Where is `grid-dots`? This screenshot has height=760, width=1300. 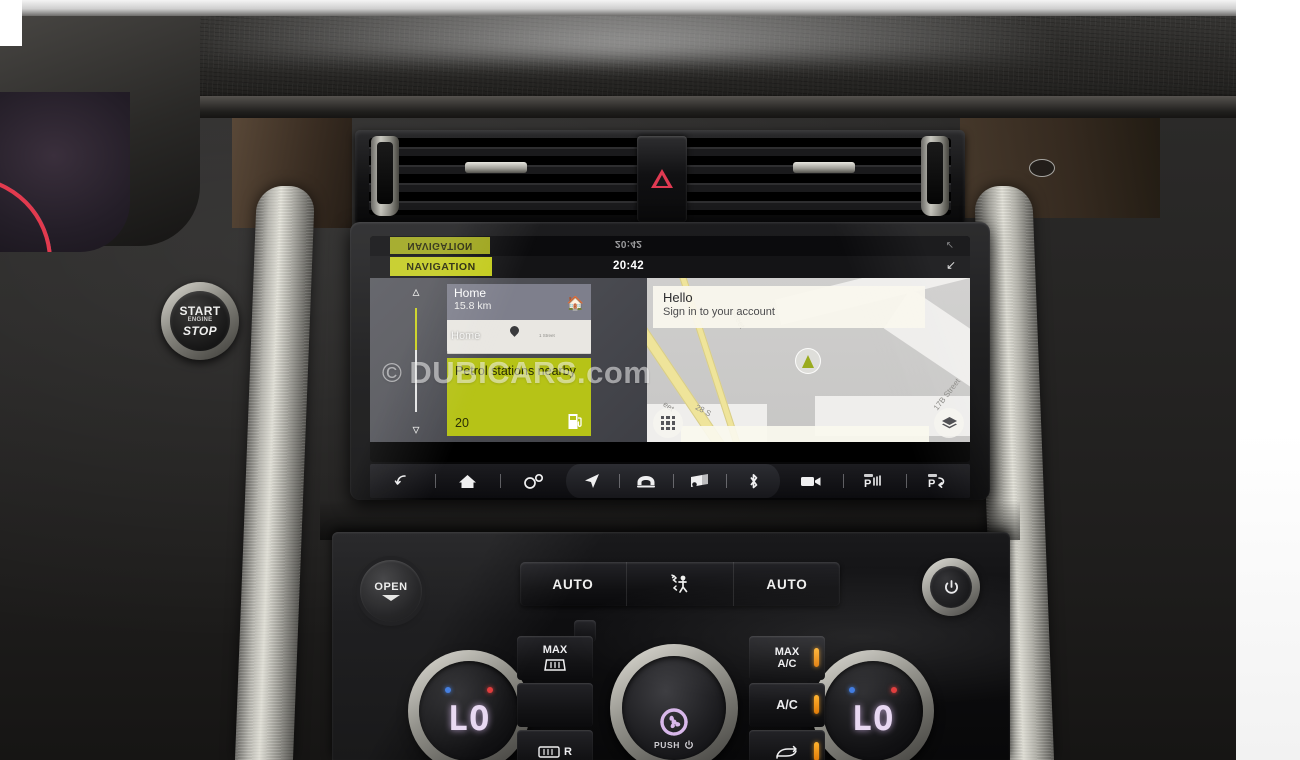
grid-dots is located at coordinates (668, 423).